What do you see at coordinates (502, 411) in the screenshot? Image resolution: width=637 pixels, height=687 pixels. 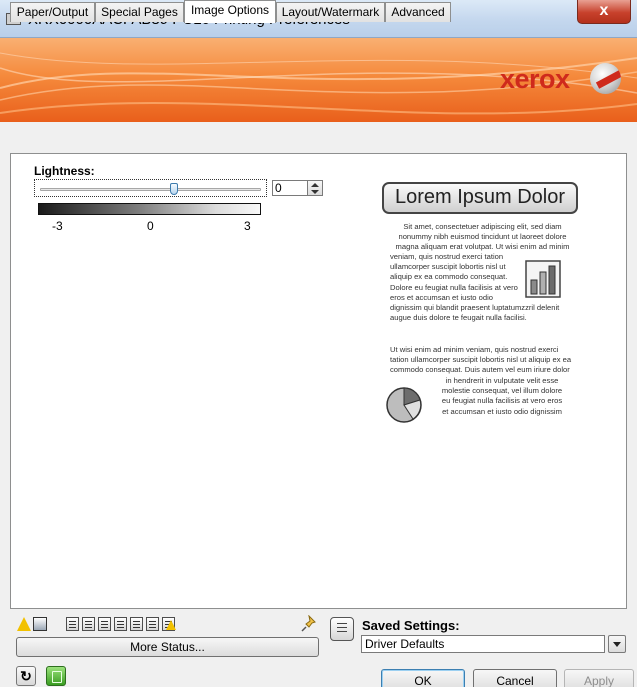 I see `preview-line: et accumsan et iusto odio dignissim` at bounding box center [502, 411].